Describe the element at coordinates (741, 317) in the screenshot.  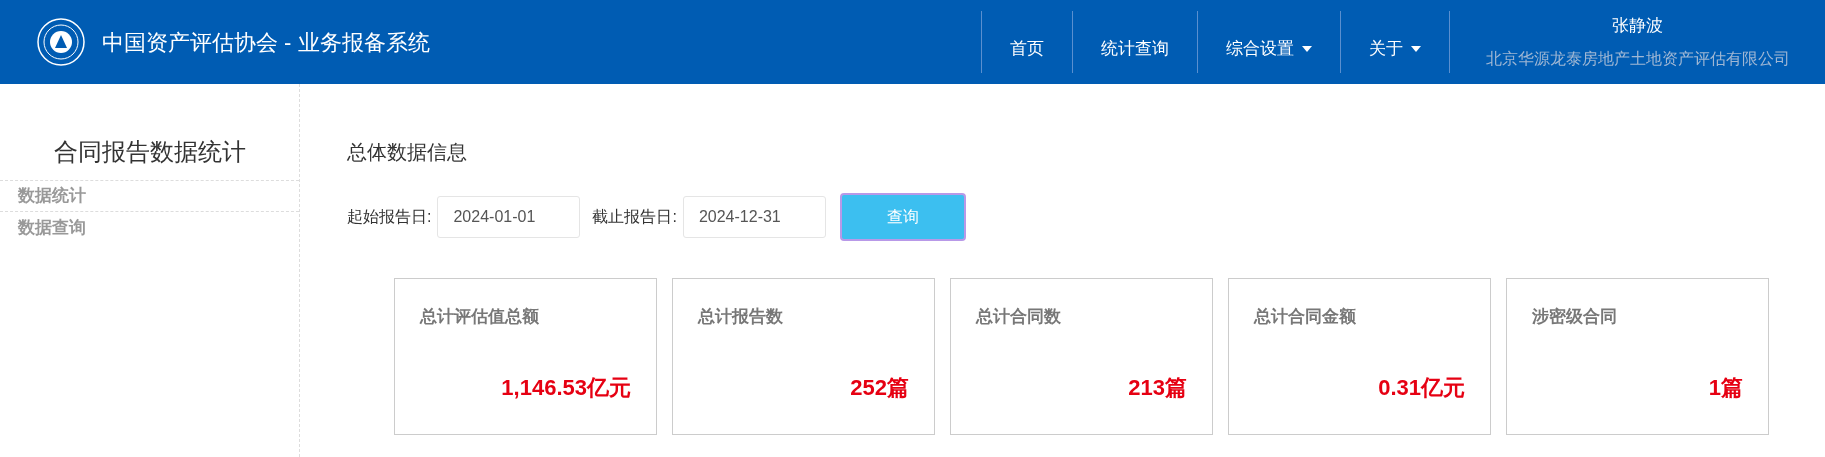
I see `stat-label: 总计报告数` at that location.